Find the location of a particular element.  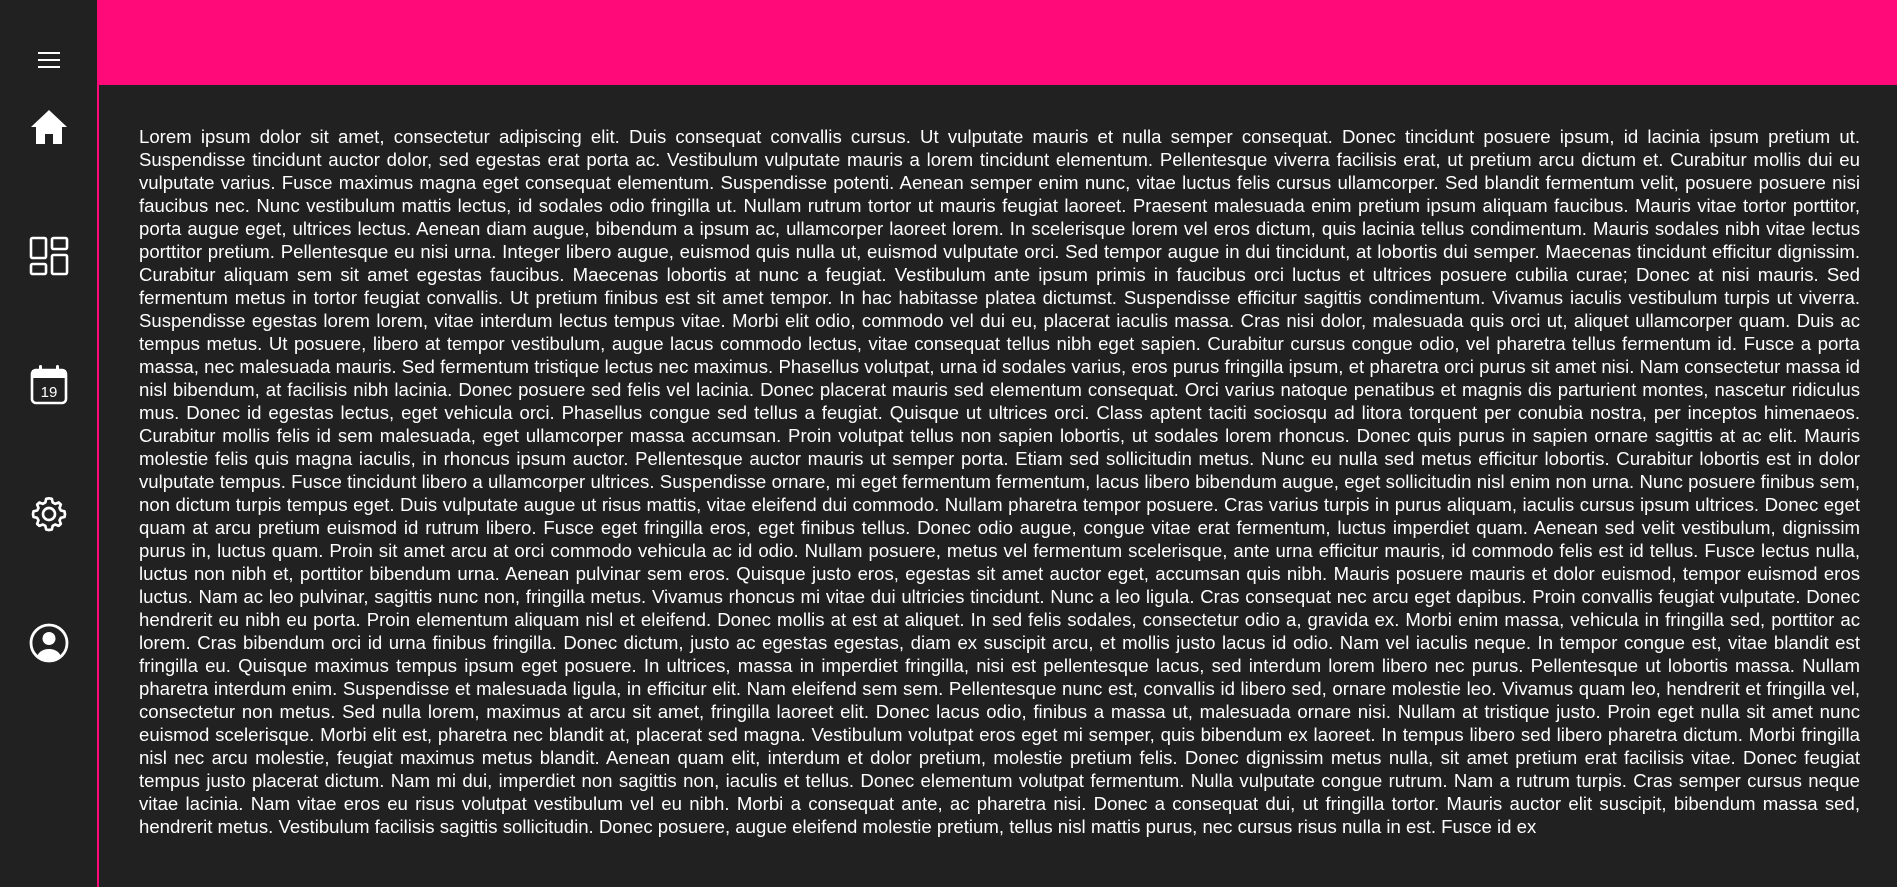

top-bar is located at coordinates (998, 42).